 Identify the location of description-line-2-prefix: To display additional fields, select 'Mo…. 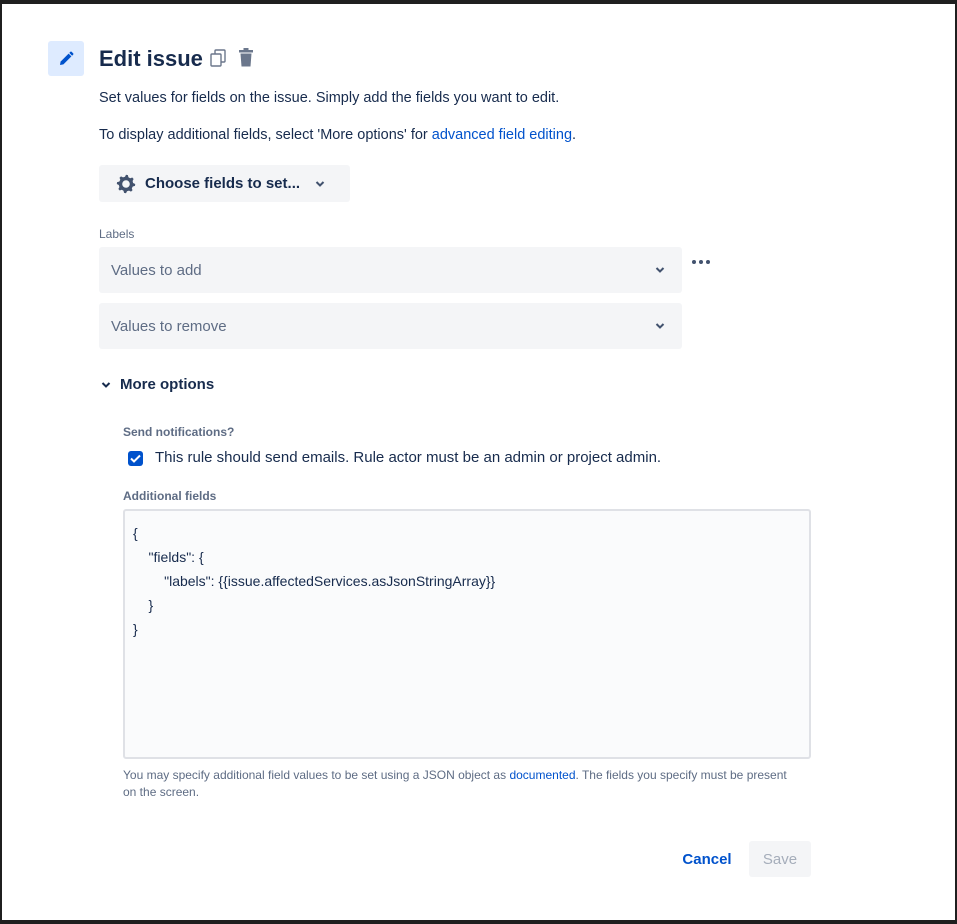
(265, 135).